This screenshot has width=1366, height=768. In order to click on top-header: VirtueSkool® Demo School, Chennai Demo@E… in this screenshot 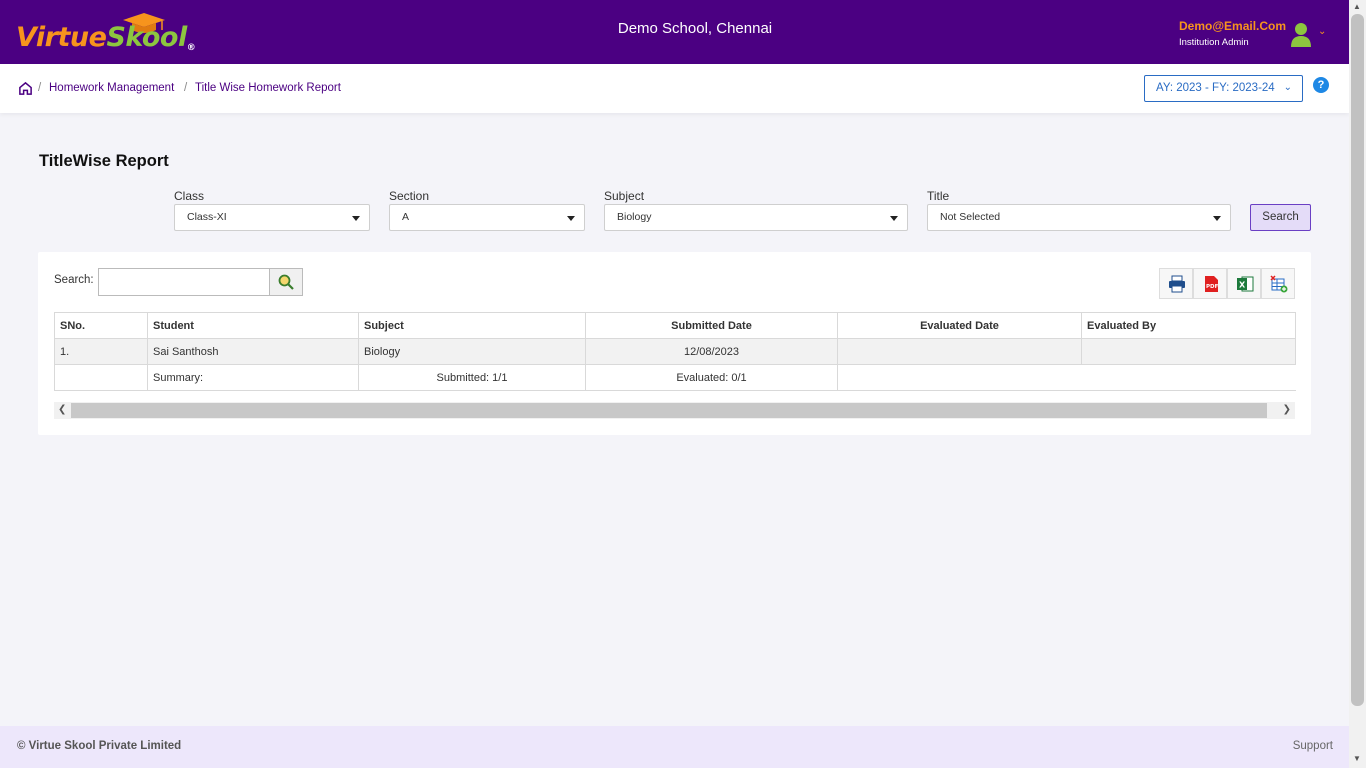, I will do `click(674, 32)`.